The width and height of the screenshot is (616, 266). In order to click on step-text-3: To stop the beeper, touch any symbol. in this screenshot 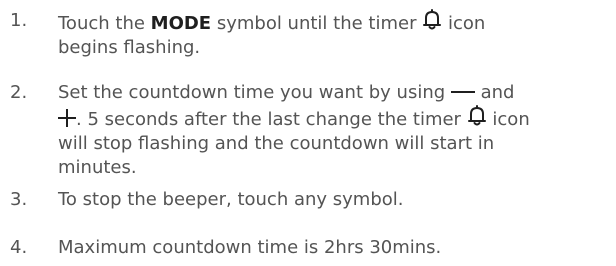, I will do `click(336, 200)`.